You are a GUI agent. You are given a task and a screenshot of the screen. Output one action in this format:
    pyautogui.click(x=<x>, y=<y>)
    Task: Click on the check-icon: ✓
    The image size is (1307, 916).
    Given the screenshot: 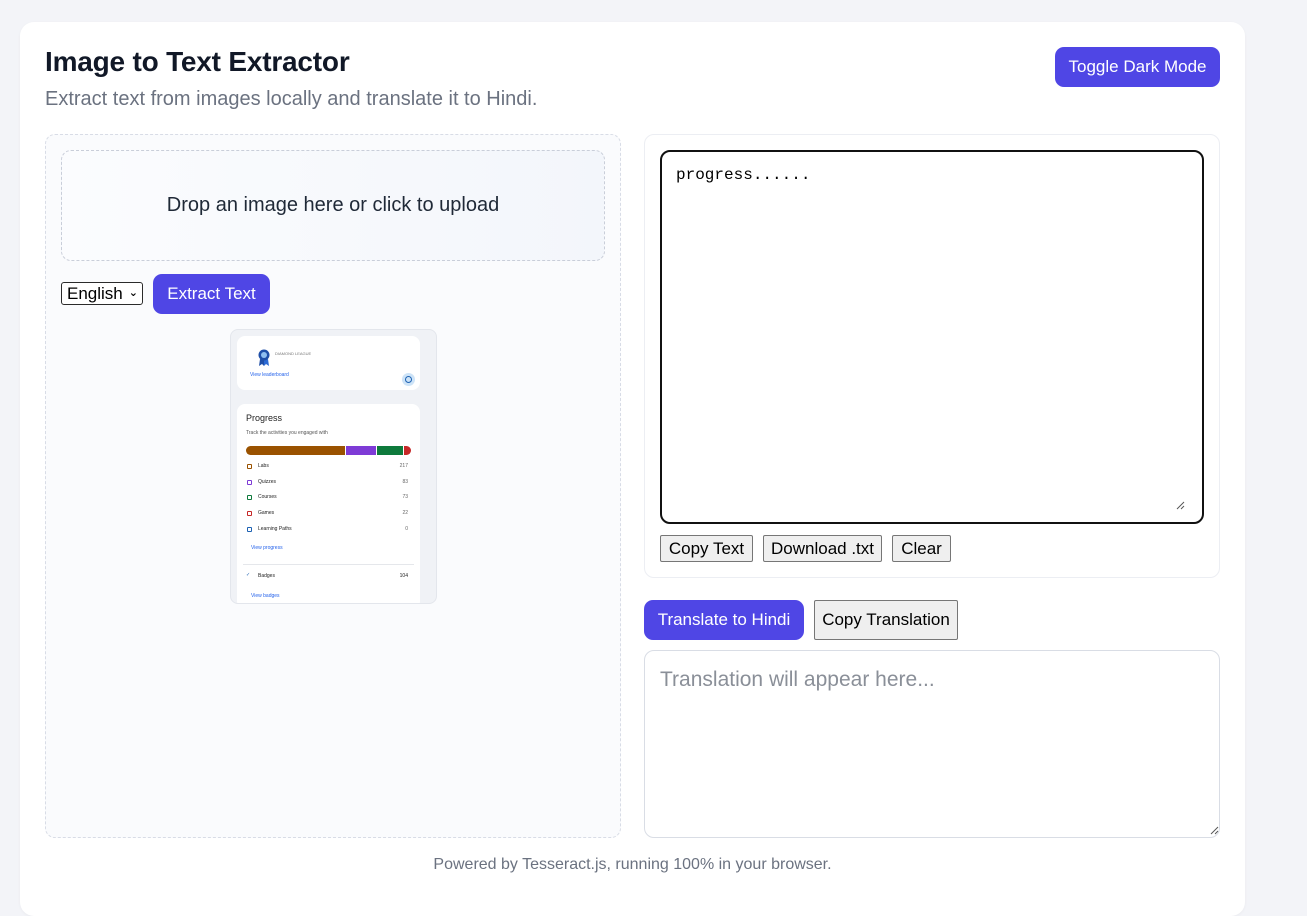 What is the action you would take?
    pyautogui.click(x=248, y=575)
    